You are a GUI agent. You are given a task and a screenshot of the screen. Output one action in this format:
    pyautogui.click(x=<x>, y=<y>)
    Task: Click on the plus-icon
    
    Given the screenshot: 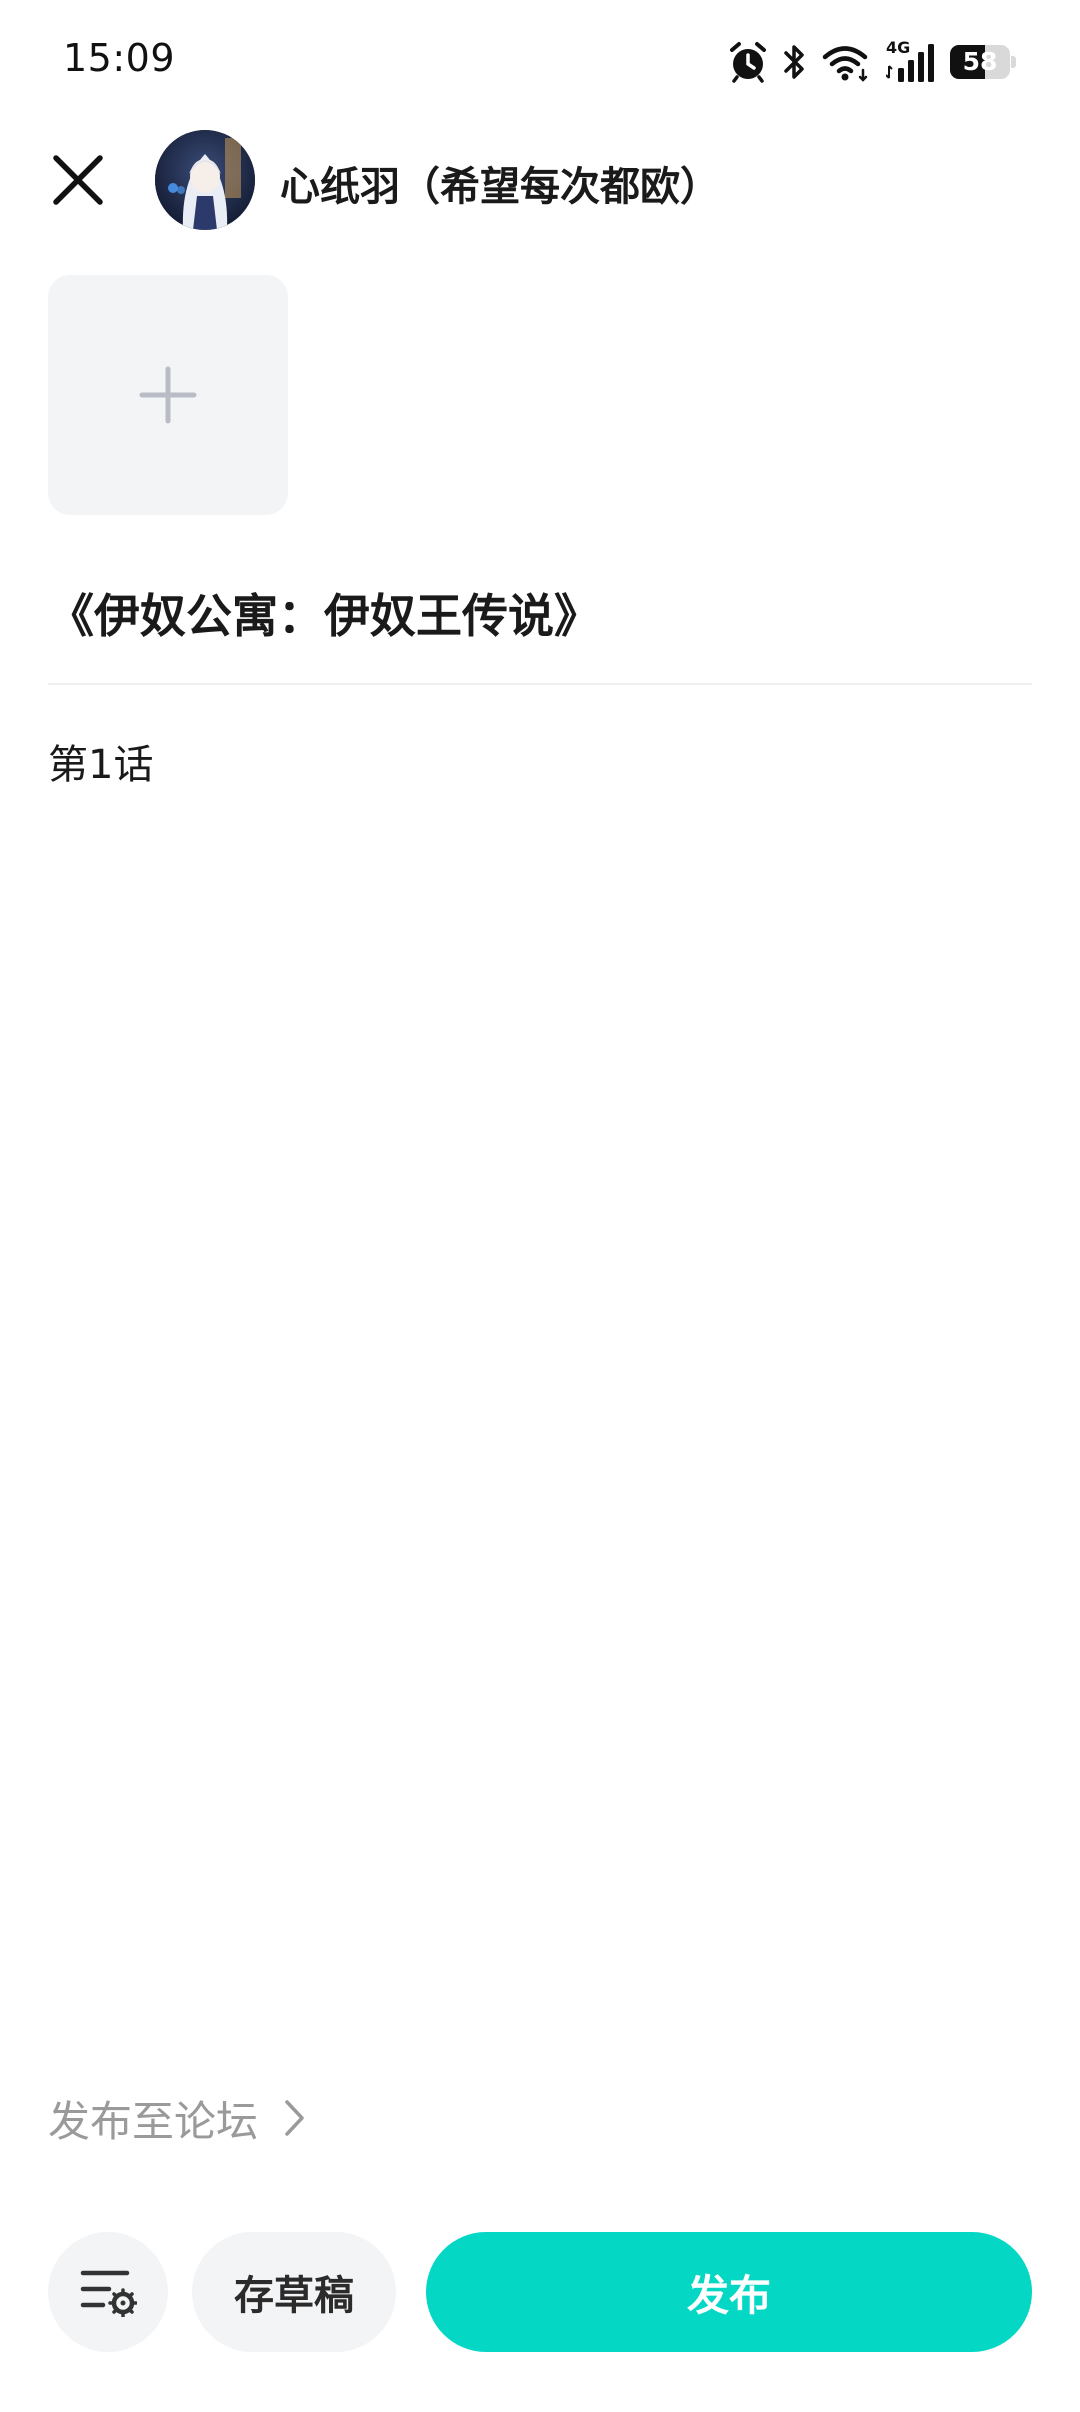 What is the action you would take?
    pyautogui.click(x=168, y=395)
    